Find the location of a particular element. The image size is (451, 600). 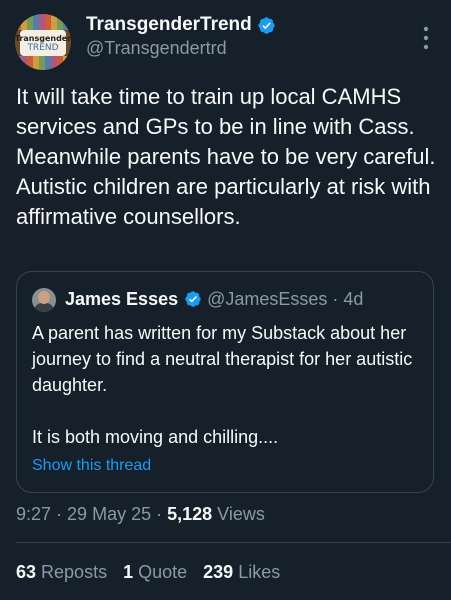

avatar-pattern-top is located at coordinates (43, 22).